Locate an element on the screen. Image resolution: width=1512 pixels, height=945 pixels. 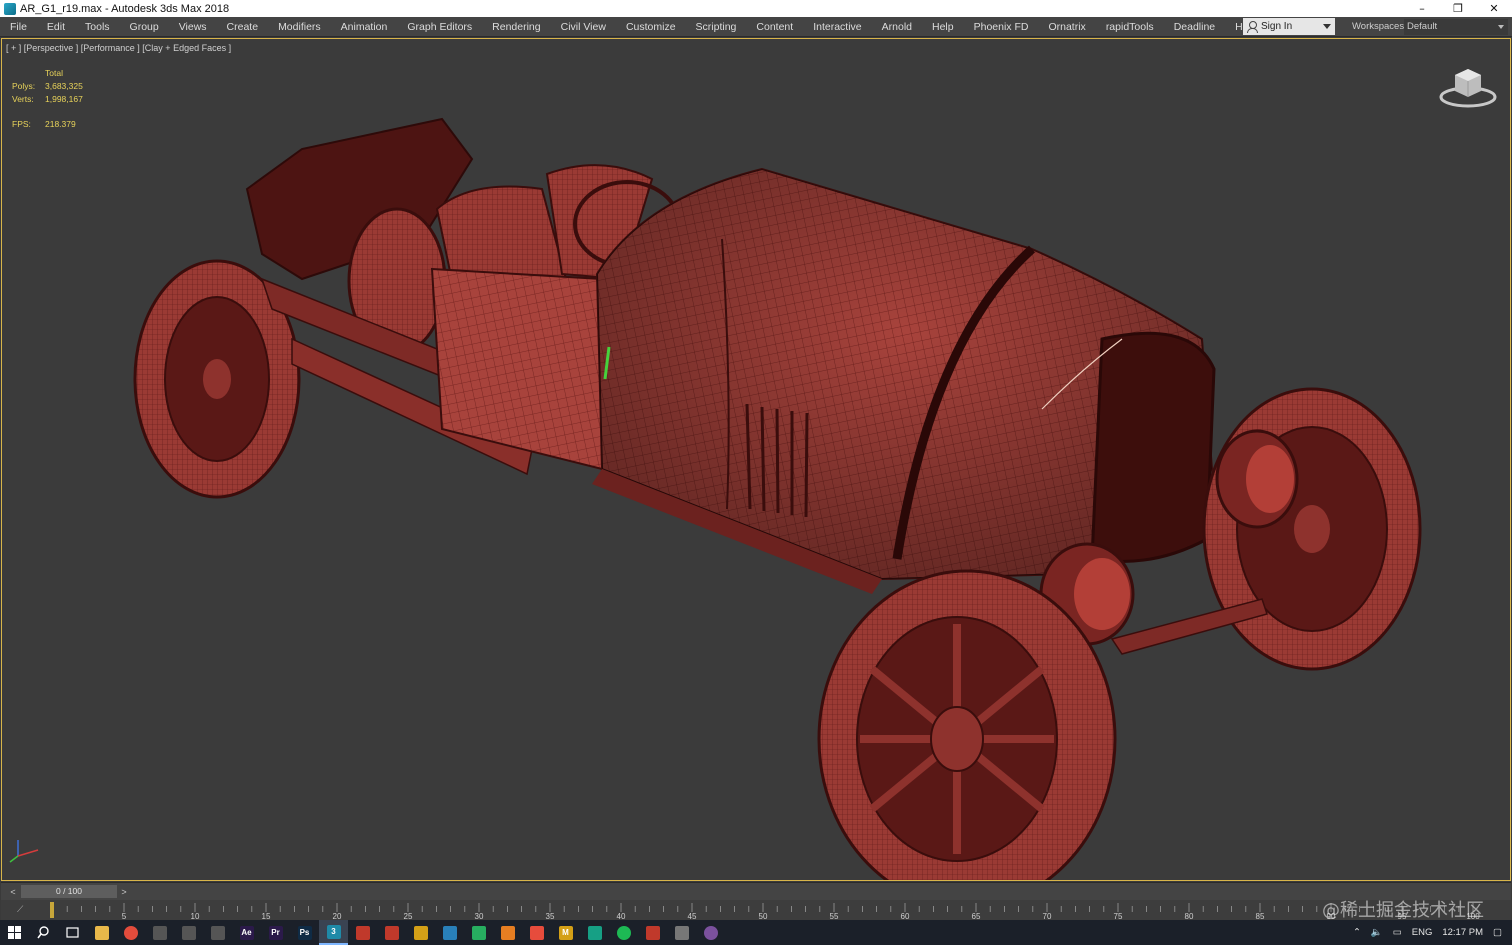
3ds-max-icon: 3 is located at coordinates (333, 931).